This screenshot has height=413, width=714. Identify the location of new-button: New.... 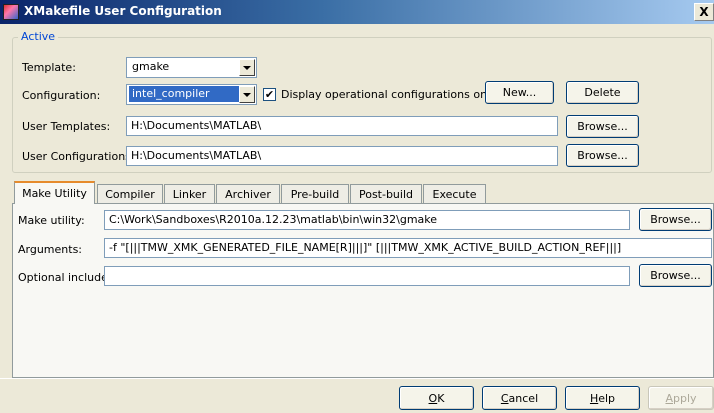
(519, 92).